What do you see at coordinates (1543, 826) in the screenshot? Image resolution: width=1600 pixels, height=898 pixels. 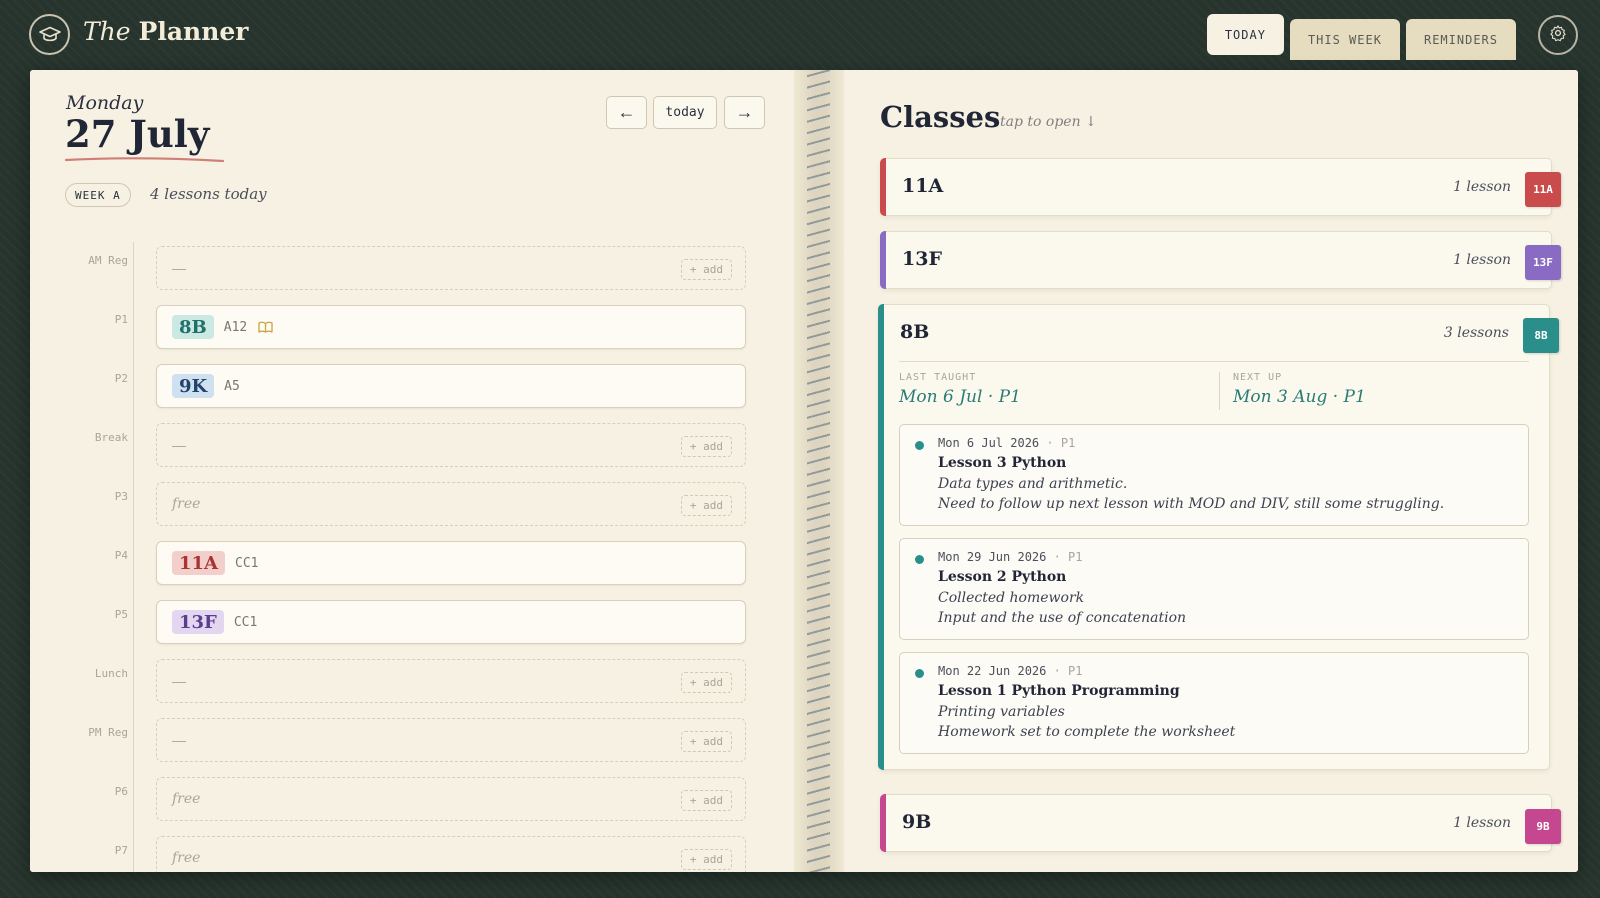 I see `class-tab-9b: 9B` at bounding box center [1543, 826].